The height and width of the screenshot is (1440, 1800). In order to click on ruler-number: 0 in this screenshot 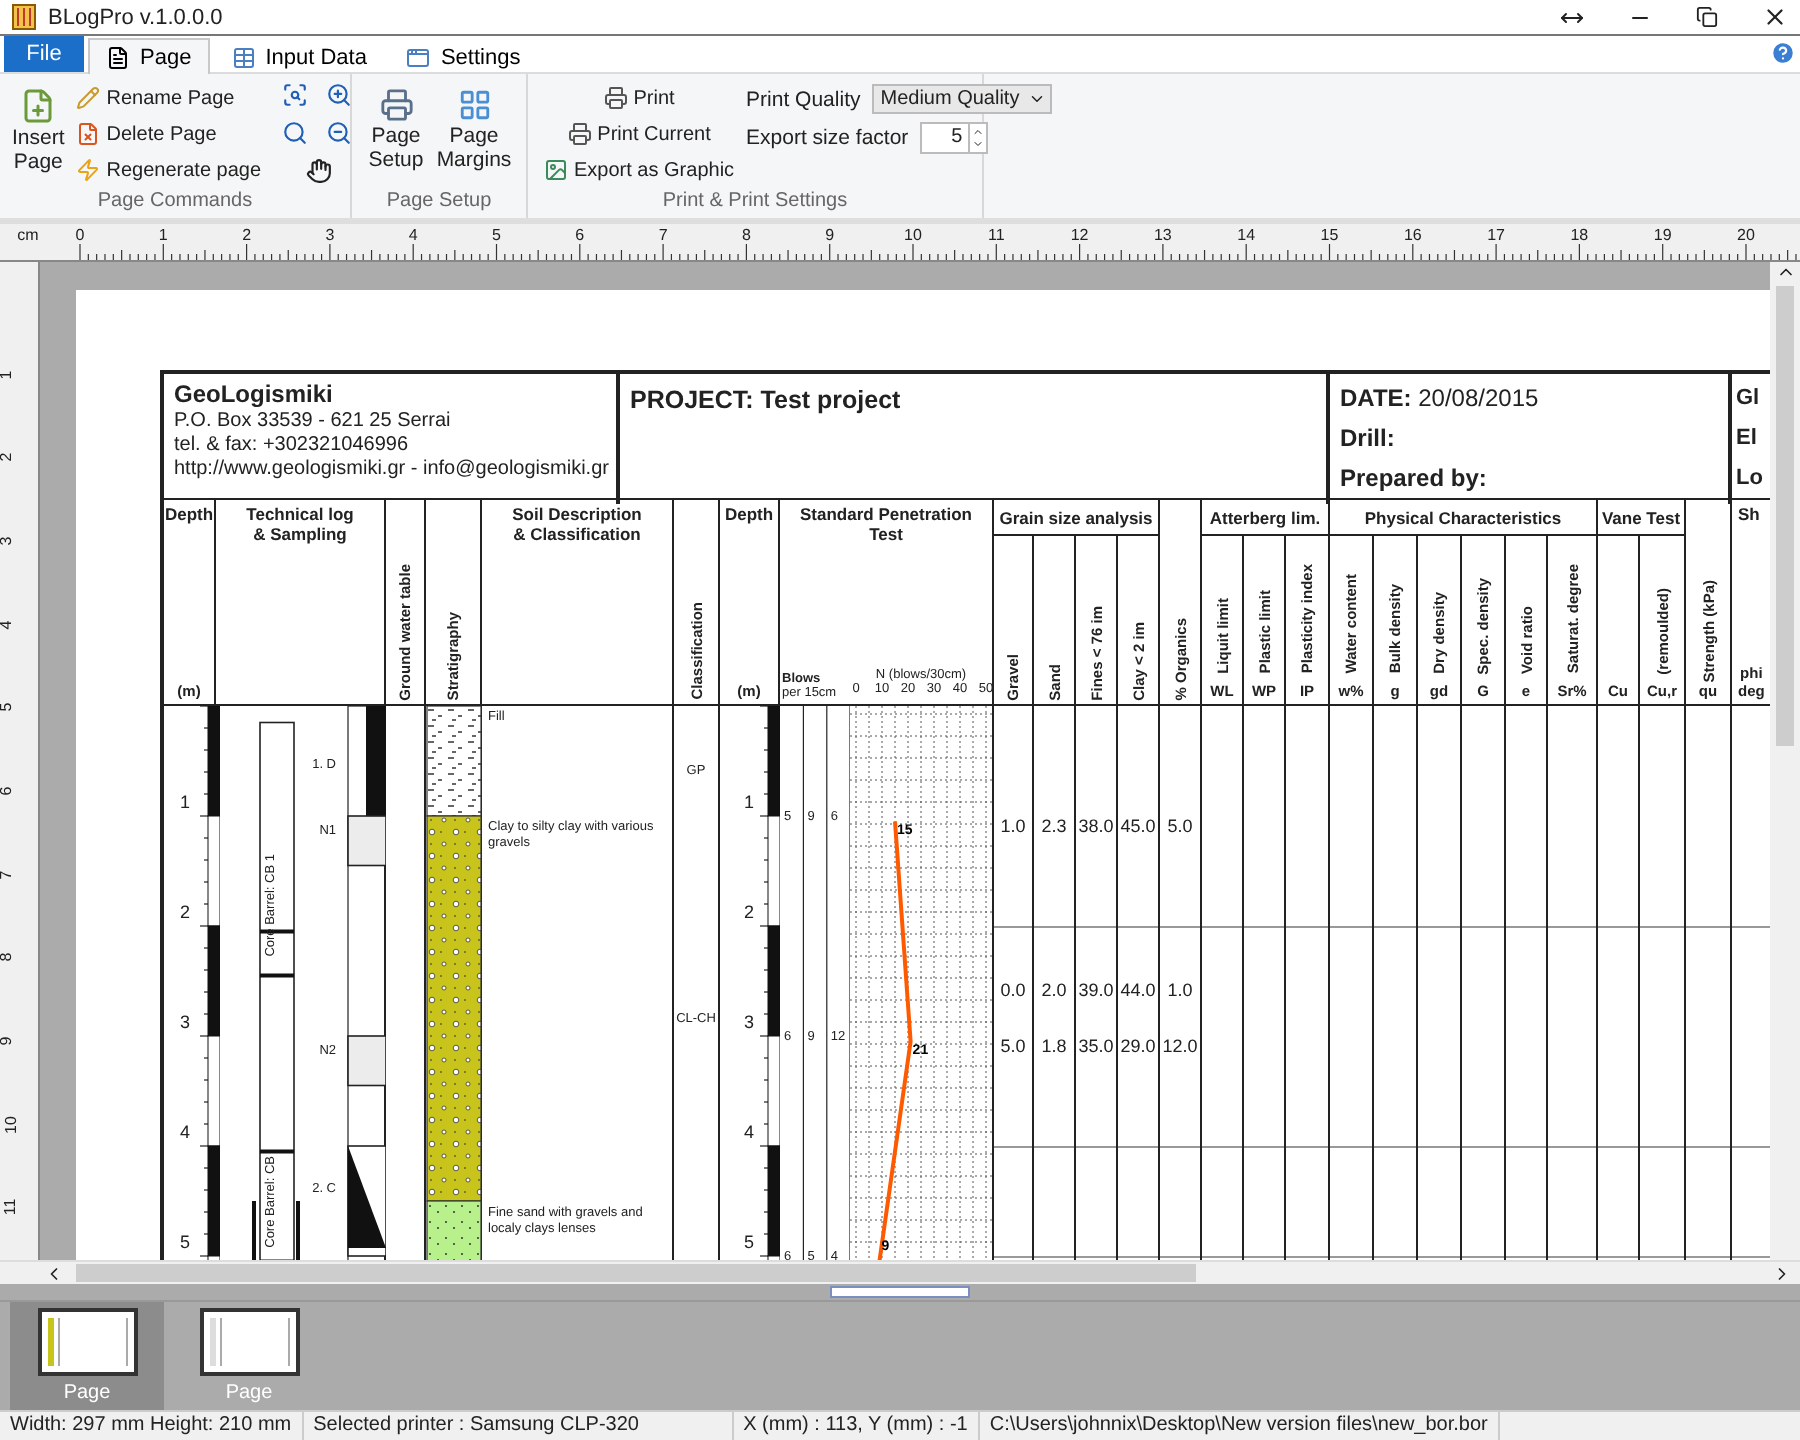, I will do `click(80, 235)`.